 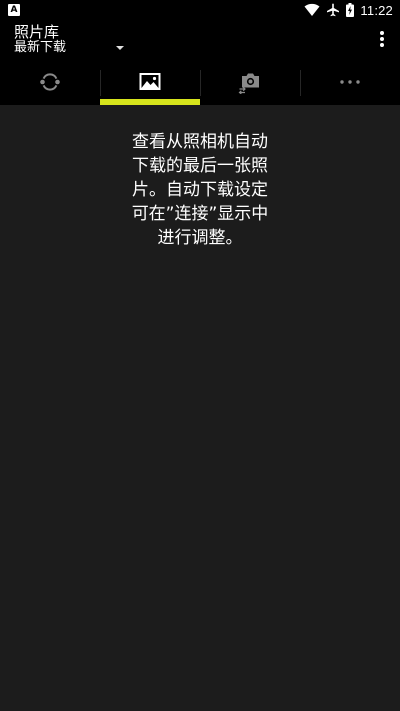 What do you see at coordinates (200, 44) in the screenshot?
I see `app-bar: 照片库 最新下载` at bounding box center [200, 44].